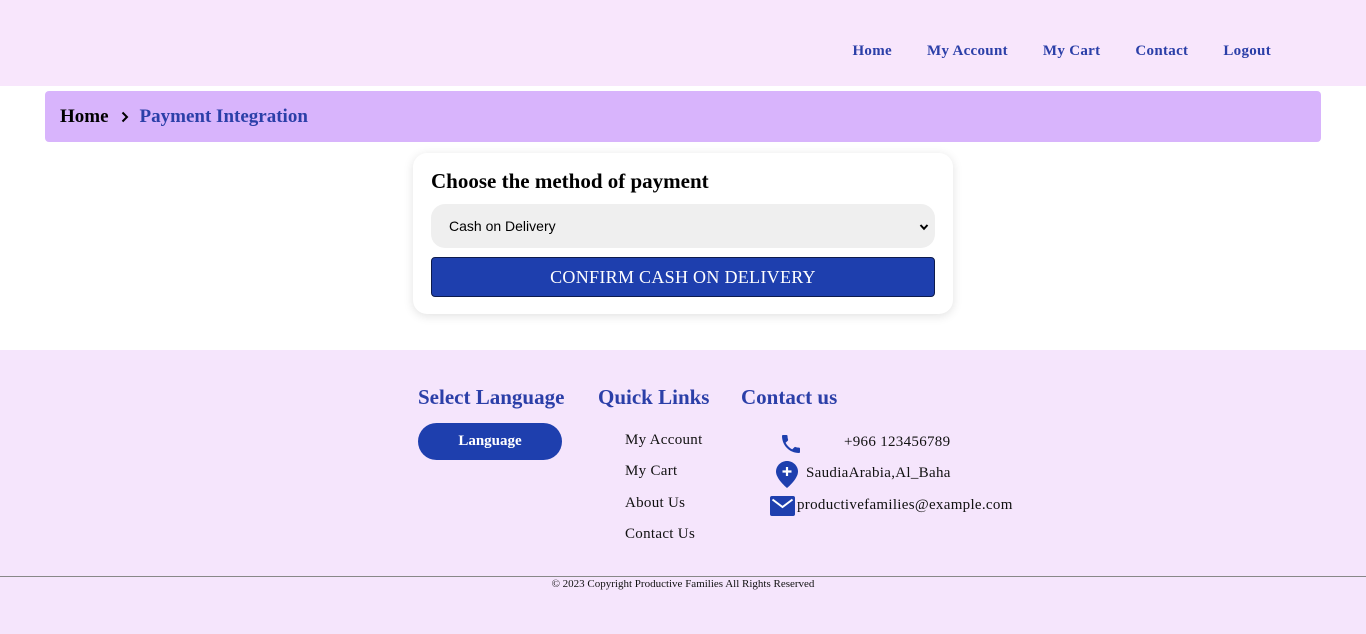  What do you see at coordinates (897, 442) in the screenshot?
I see `contact-phone: +966 123456789` at bounding box center [897, 442].